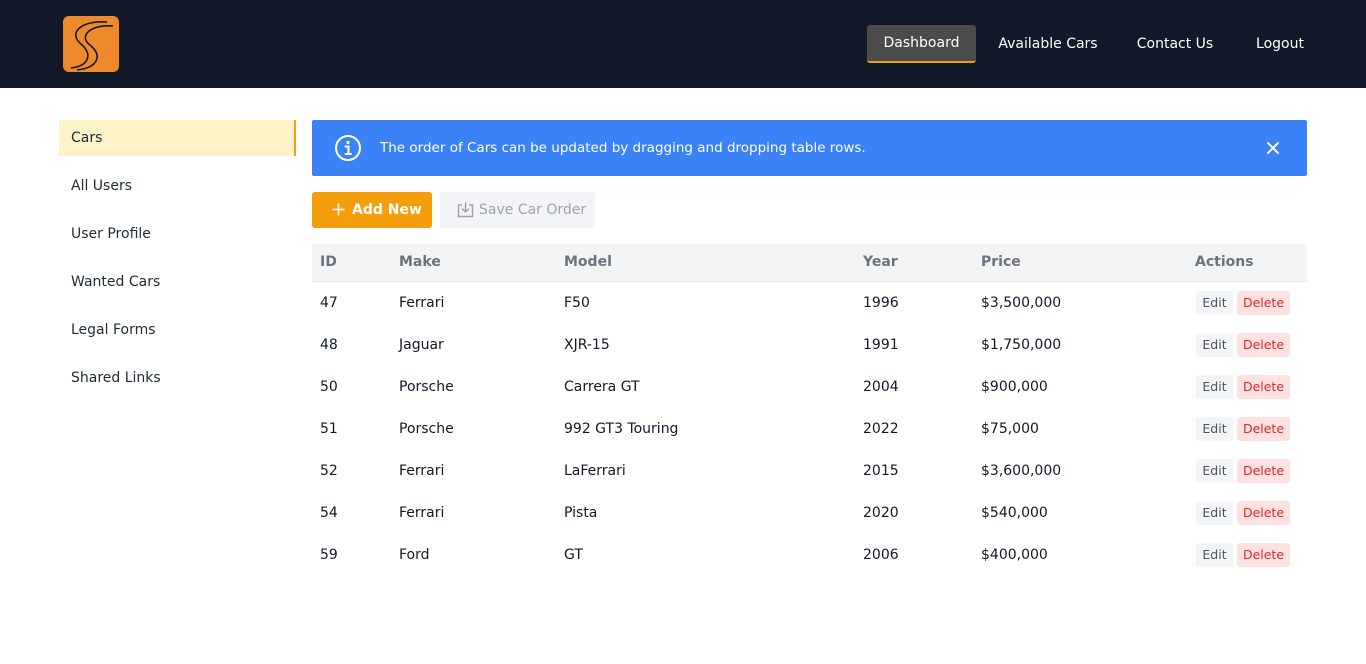 The width and height of the screenshot is (1366, 664). What do you see at coordinates (329, 555) in the screenshot?
I see `cell-id: 59` at bounding box center [329, 555].